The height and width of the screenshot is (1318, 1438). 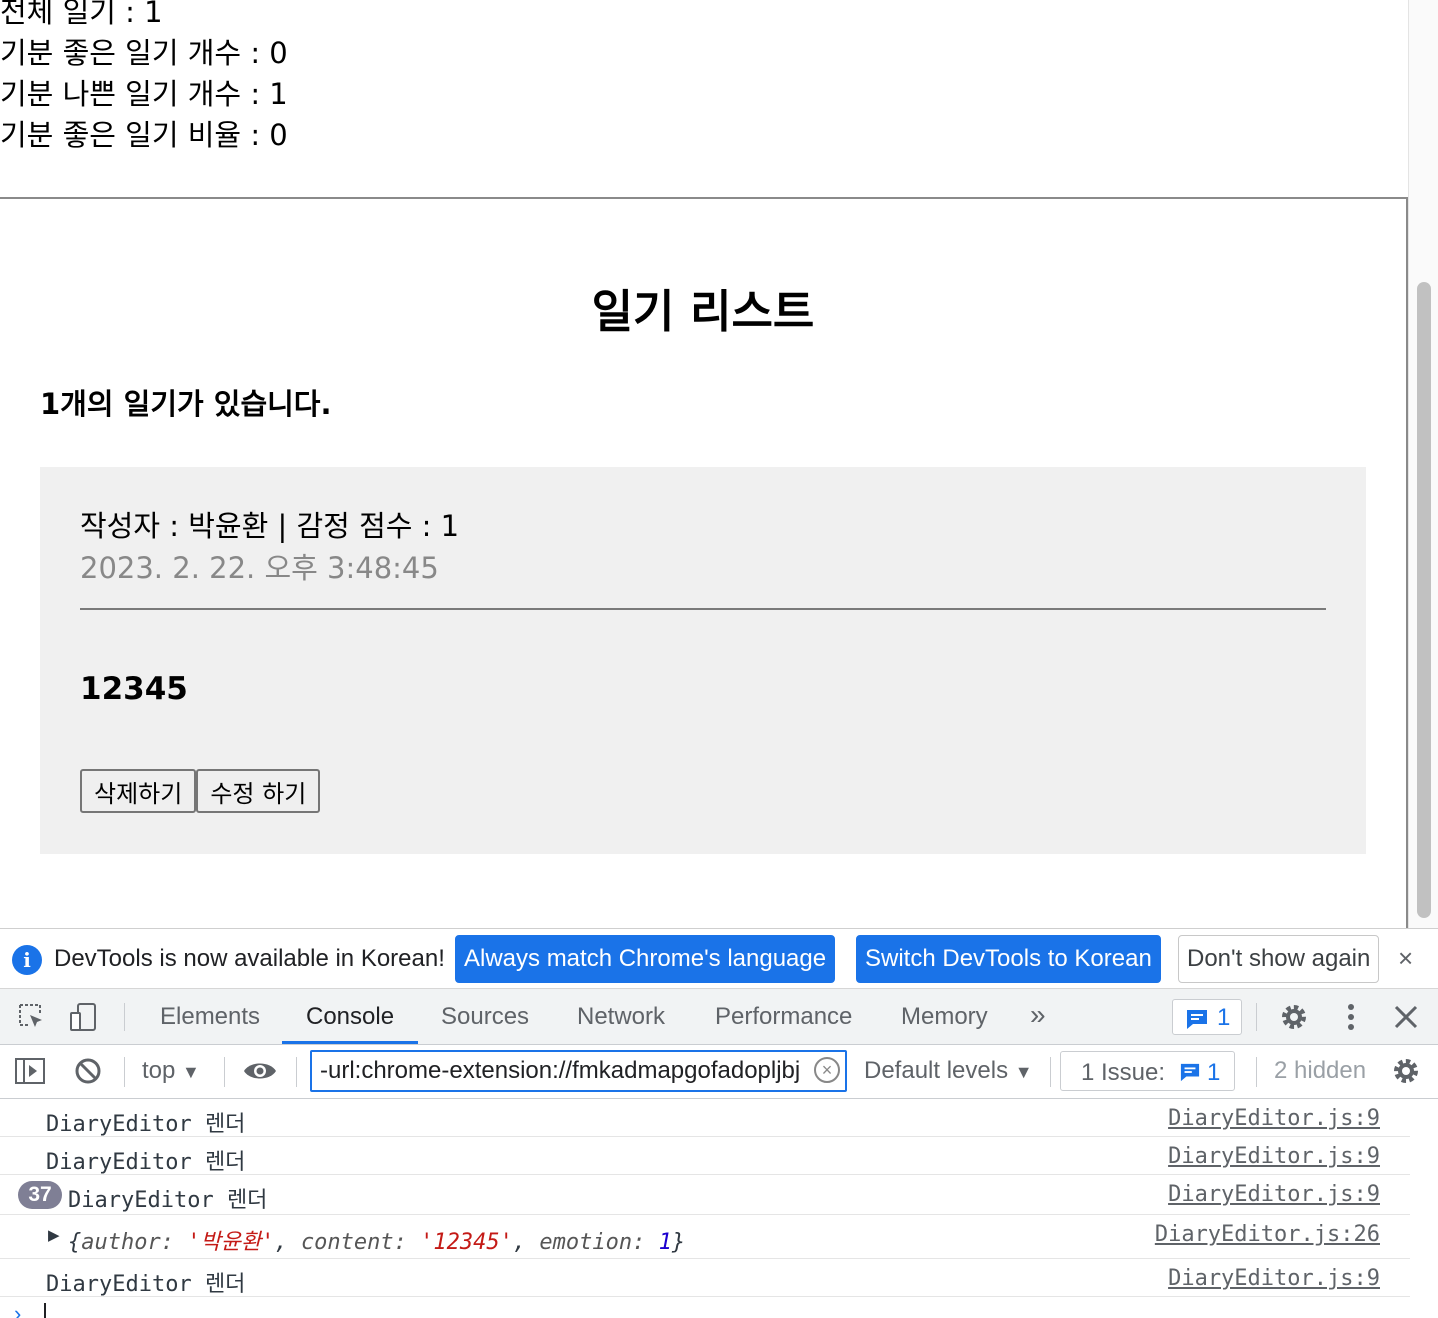 What do you see at coordinates (705, 1195) in the screenshot?
I see `console-log-row: 37 DiaryEditor 렌더 DiaryEditor.js:9` at bounding box center [705, 1195].